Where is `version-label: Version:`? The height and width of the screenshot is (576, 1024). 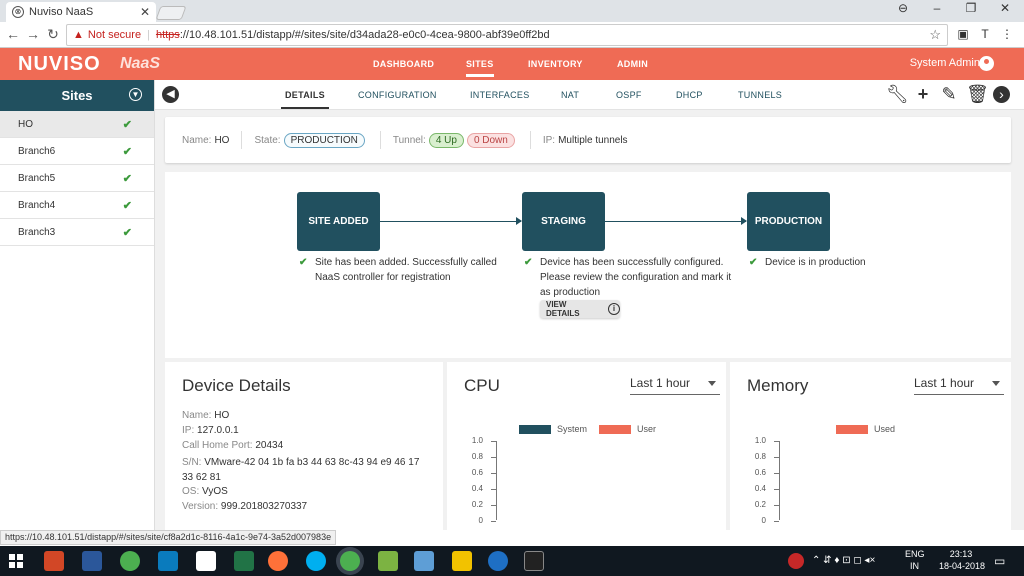
version-label: Version: is located at coordinates (200, 506).